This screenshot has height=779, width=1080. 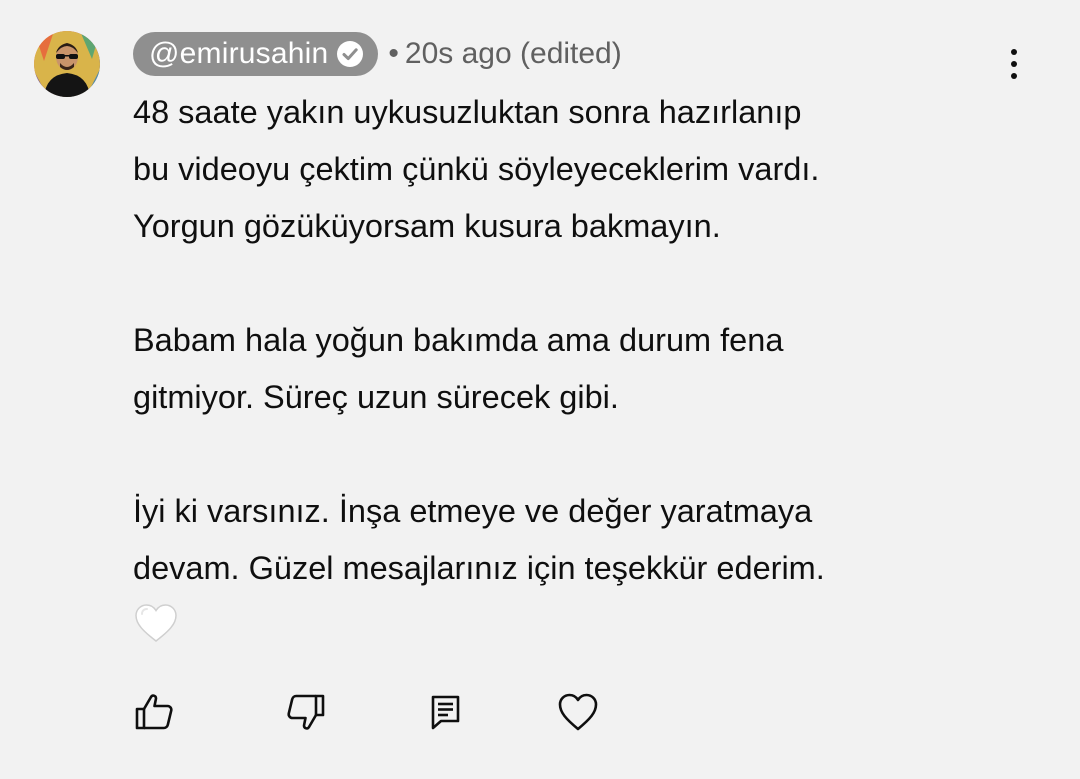 I want to click on comment-header: @emirusahin • 20s ago (edited), so click(x=377, y=54).